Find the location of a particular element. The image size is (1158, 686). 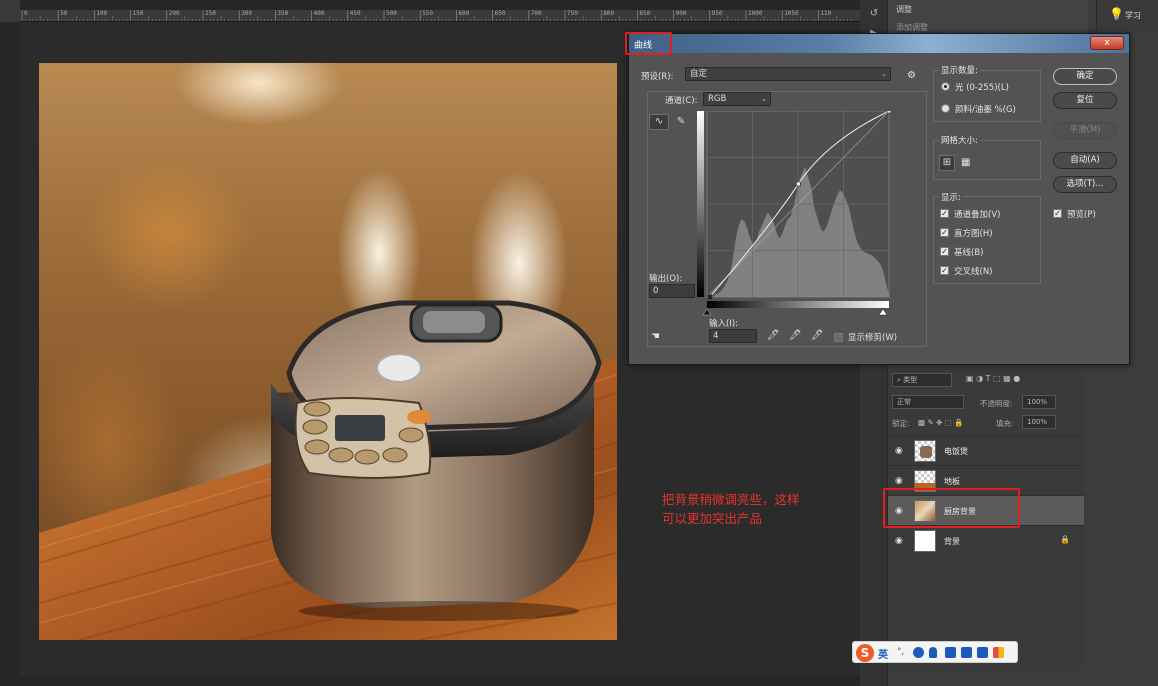

opacity-label: 不透明度: is located at coordinates (996, 403).